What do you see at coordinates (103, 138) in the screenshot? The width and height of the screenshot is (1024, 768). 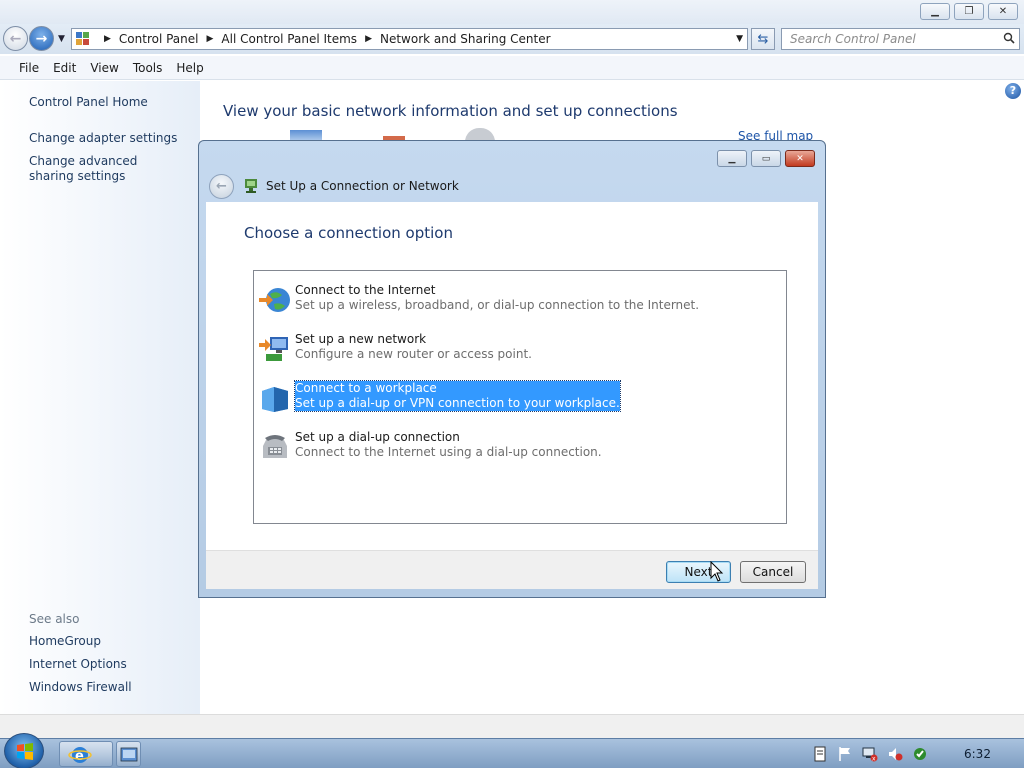 I see `change-adapter-settings-link: Change adapter settings` at bounding box center [103, 138].